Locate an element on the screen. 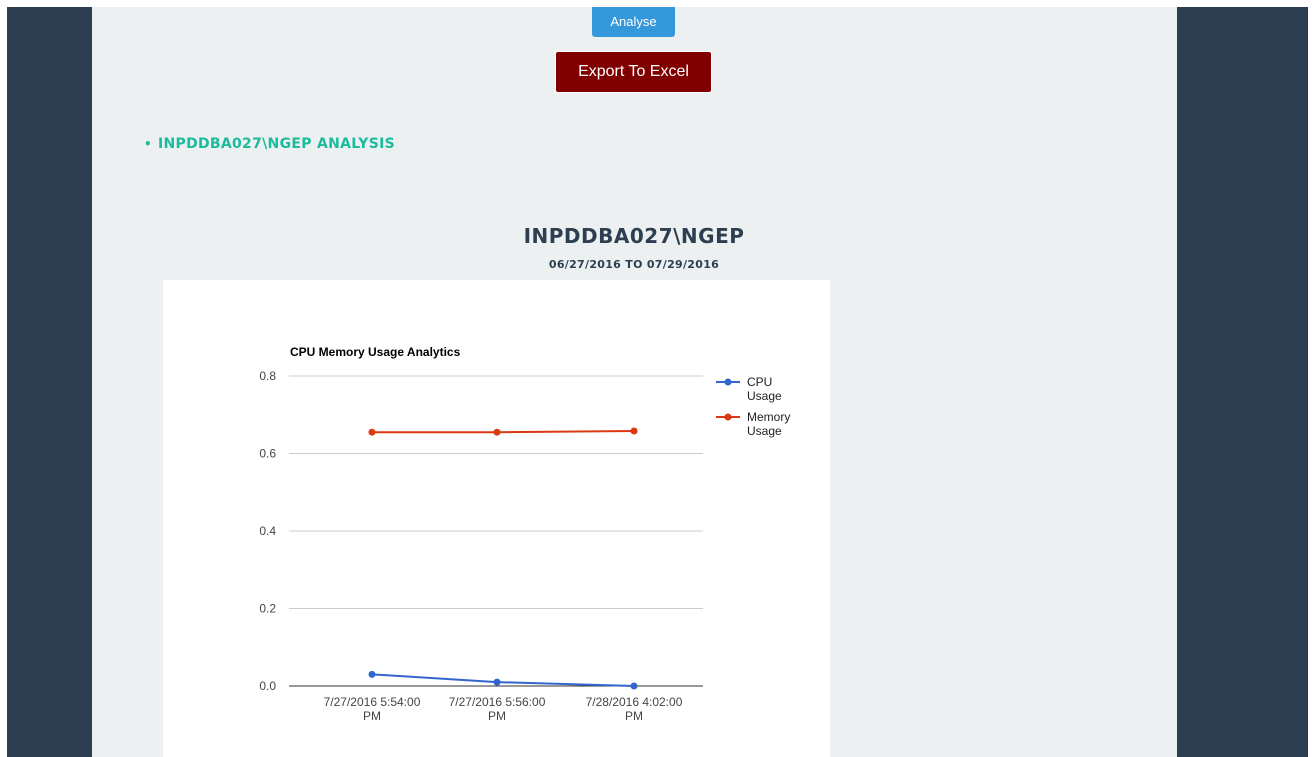  export-to-excel-button: Export To Excel is located at coordinates (633, 72).